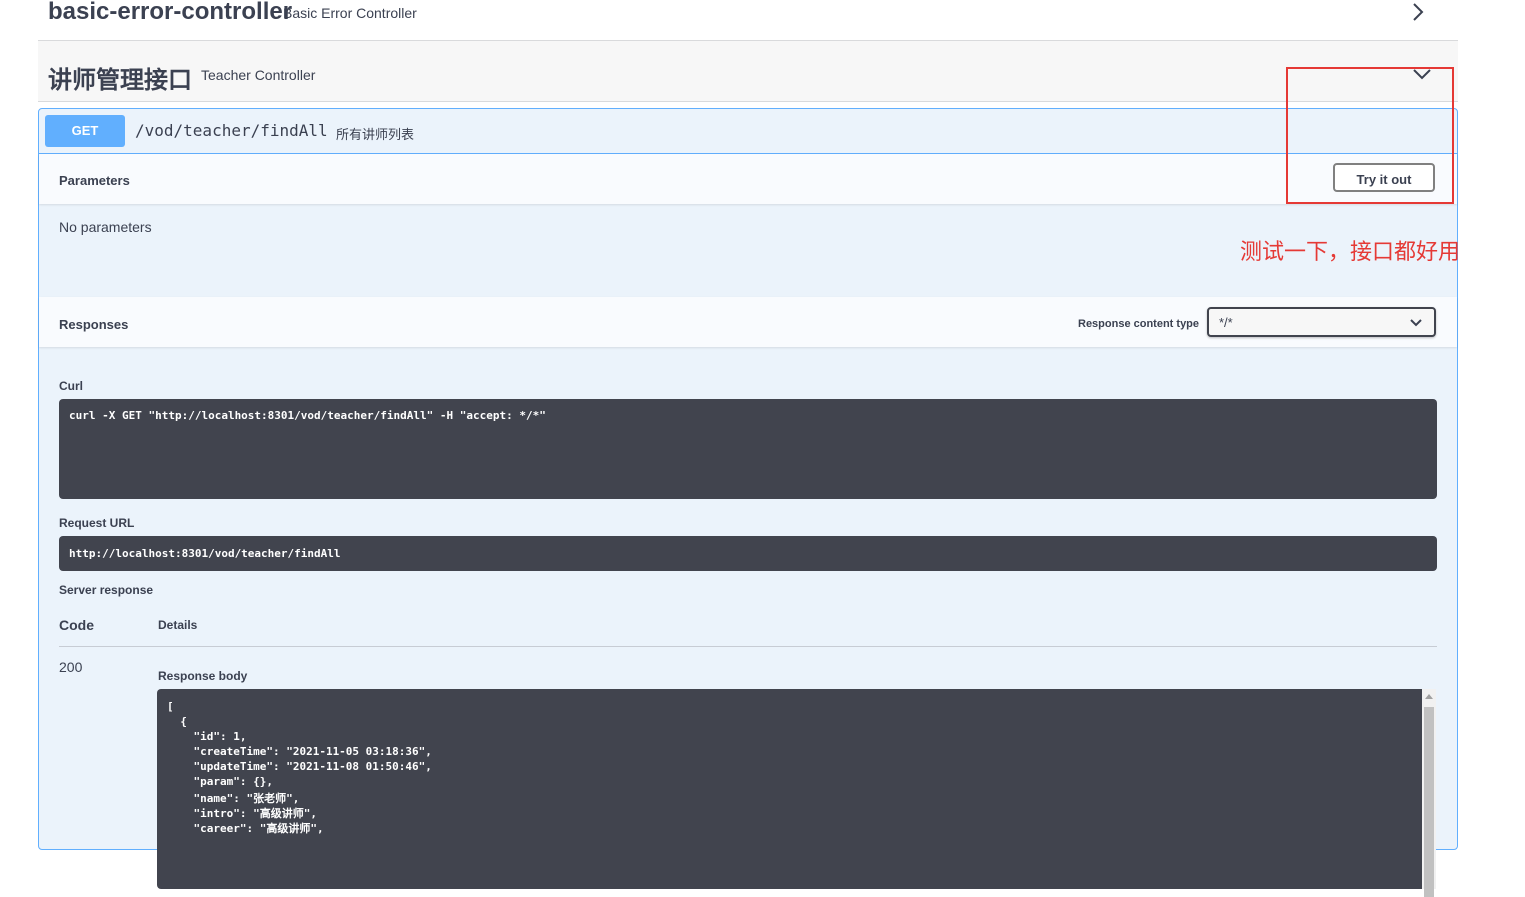 This screenshot has height=897, width=1525. What do you see at coordinates (94, 180) in the screenshot?
I see `parameters-title: Parameters` at bounding box center [94, 180].